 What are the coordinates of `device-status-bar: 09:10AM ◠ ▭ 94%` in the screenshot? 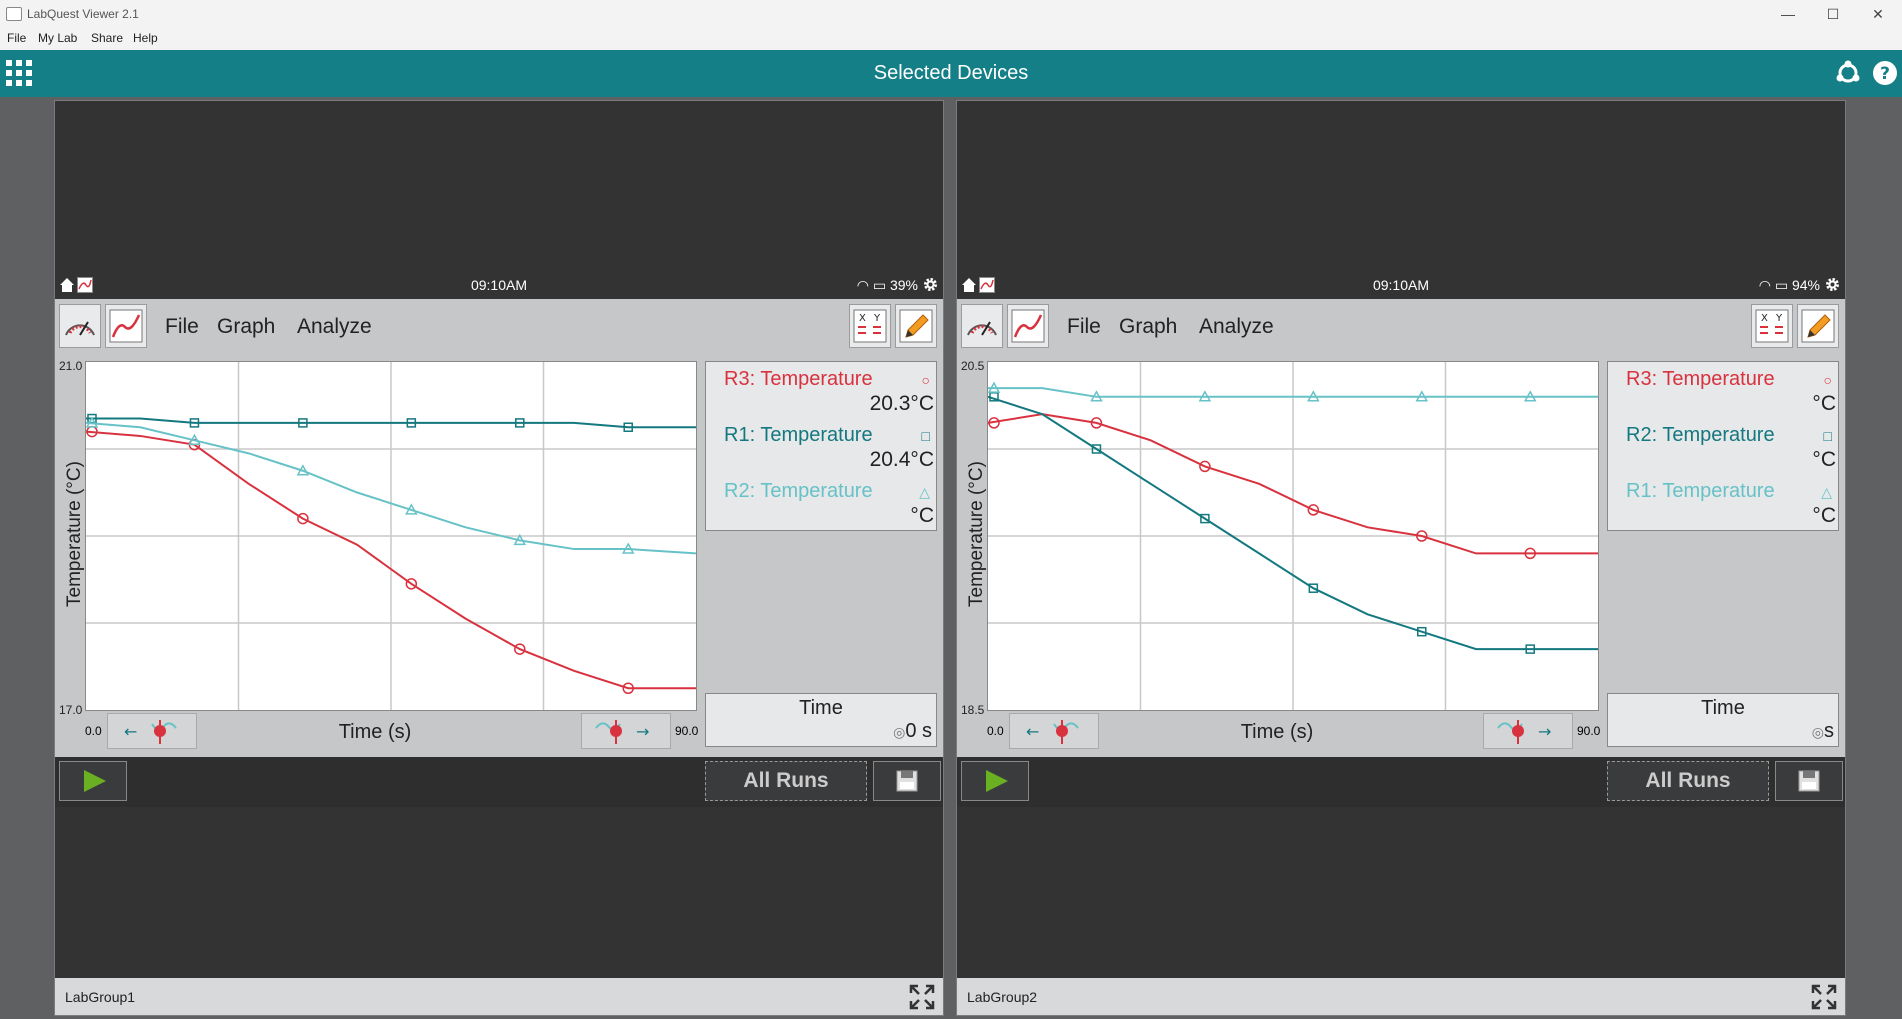 It's located at (1401, 285).